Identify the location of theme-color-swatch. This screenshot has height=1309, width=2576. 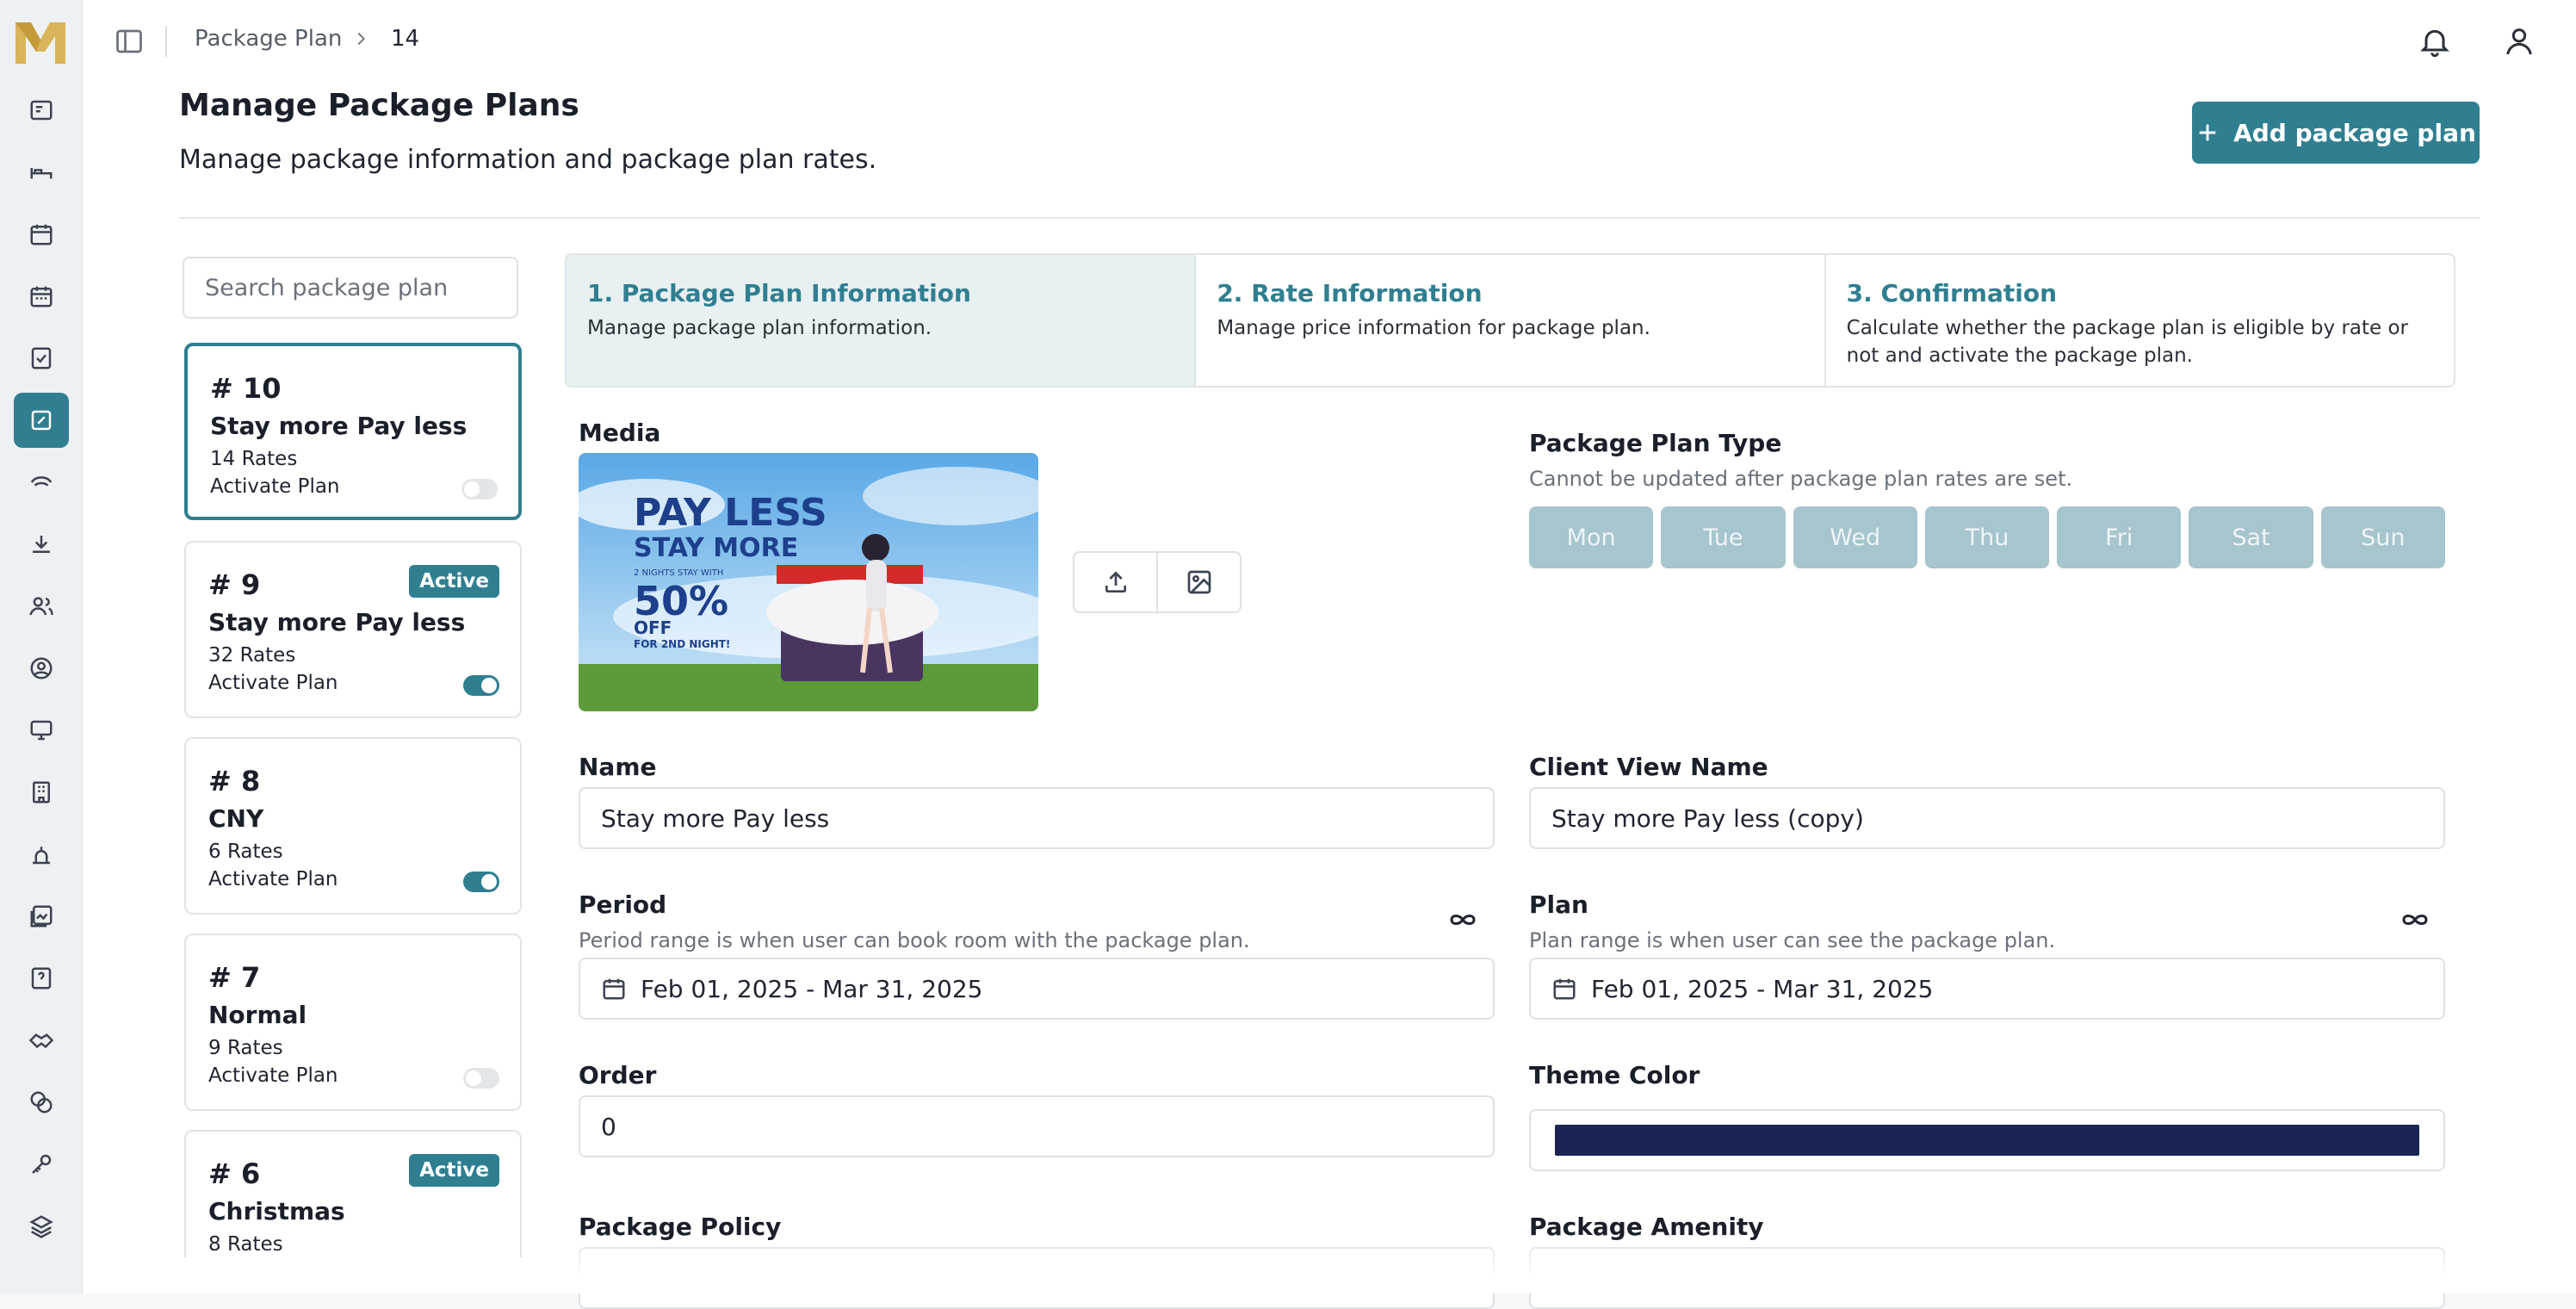
(1987, 1140).